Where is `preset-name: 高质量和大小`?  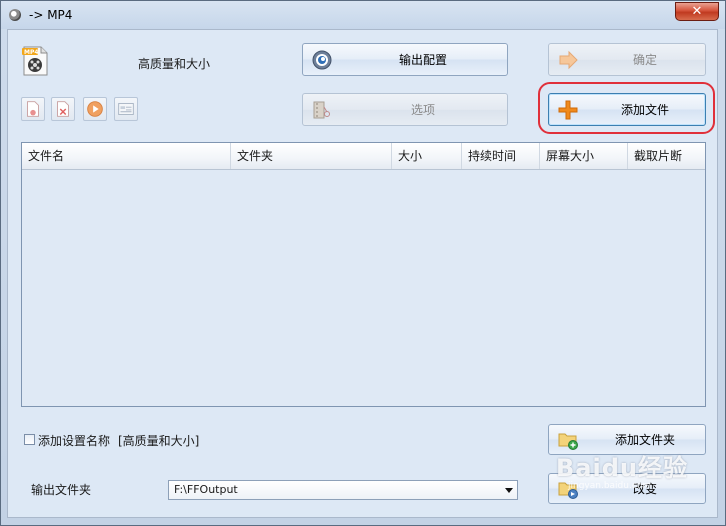 preset-name: 高质量和大小 is located at coordinates (174, 64).